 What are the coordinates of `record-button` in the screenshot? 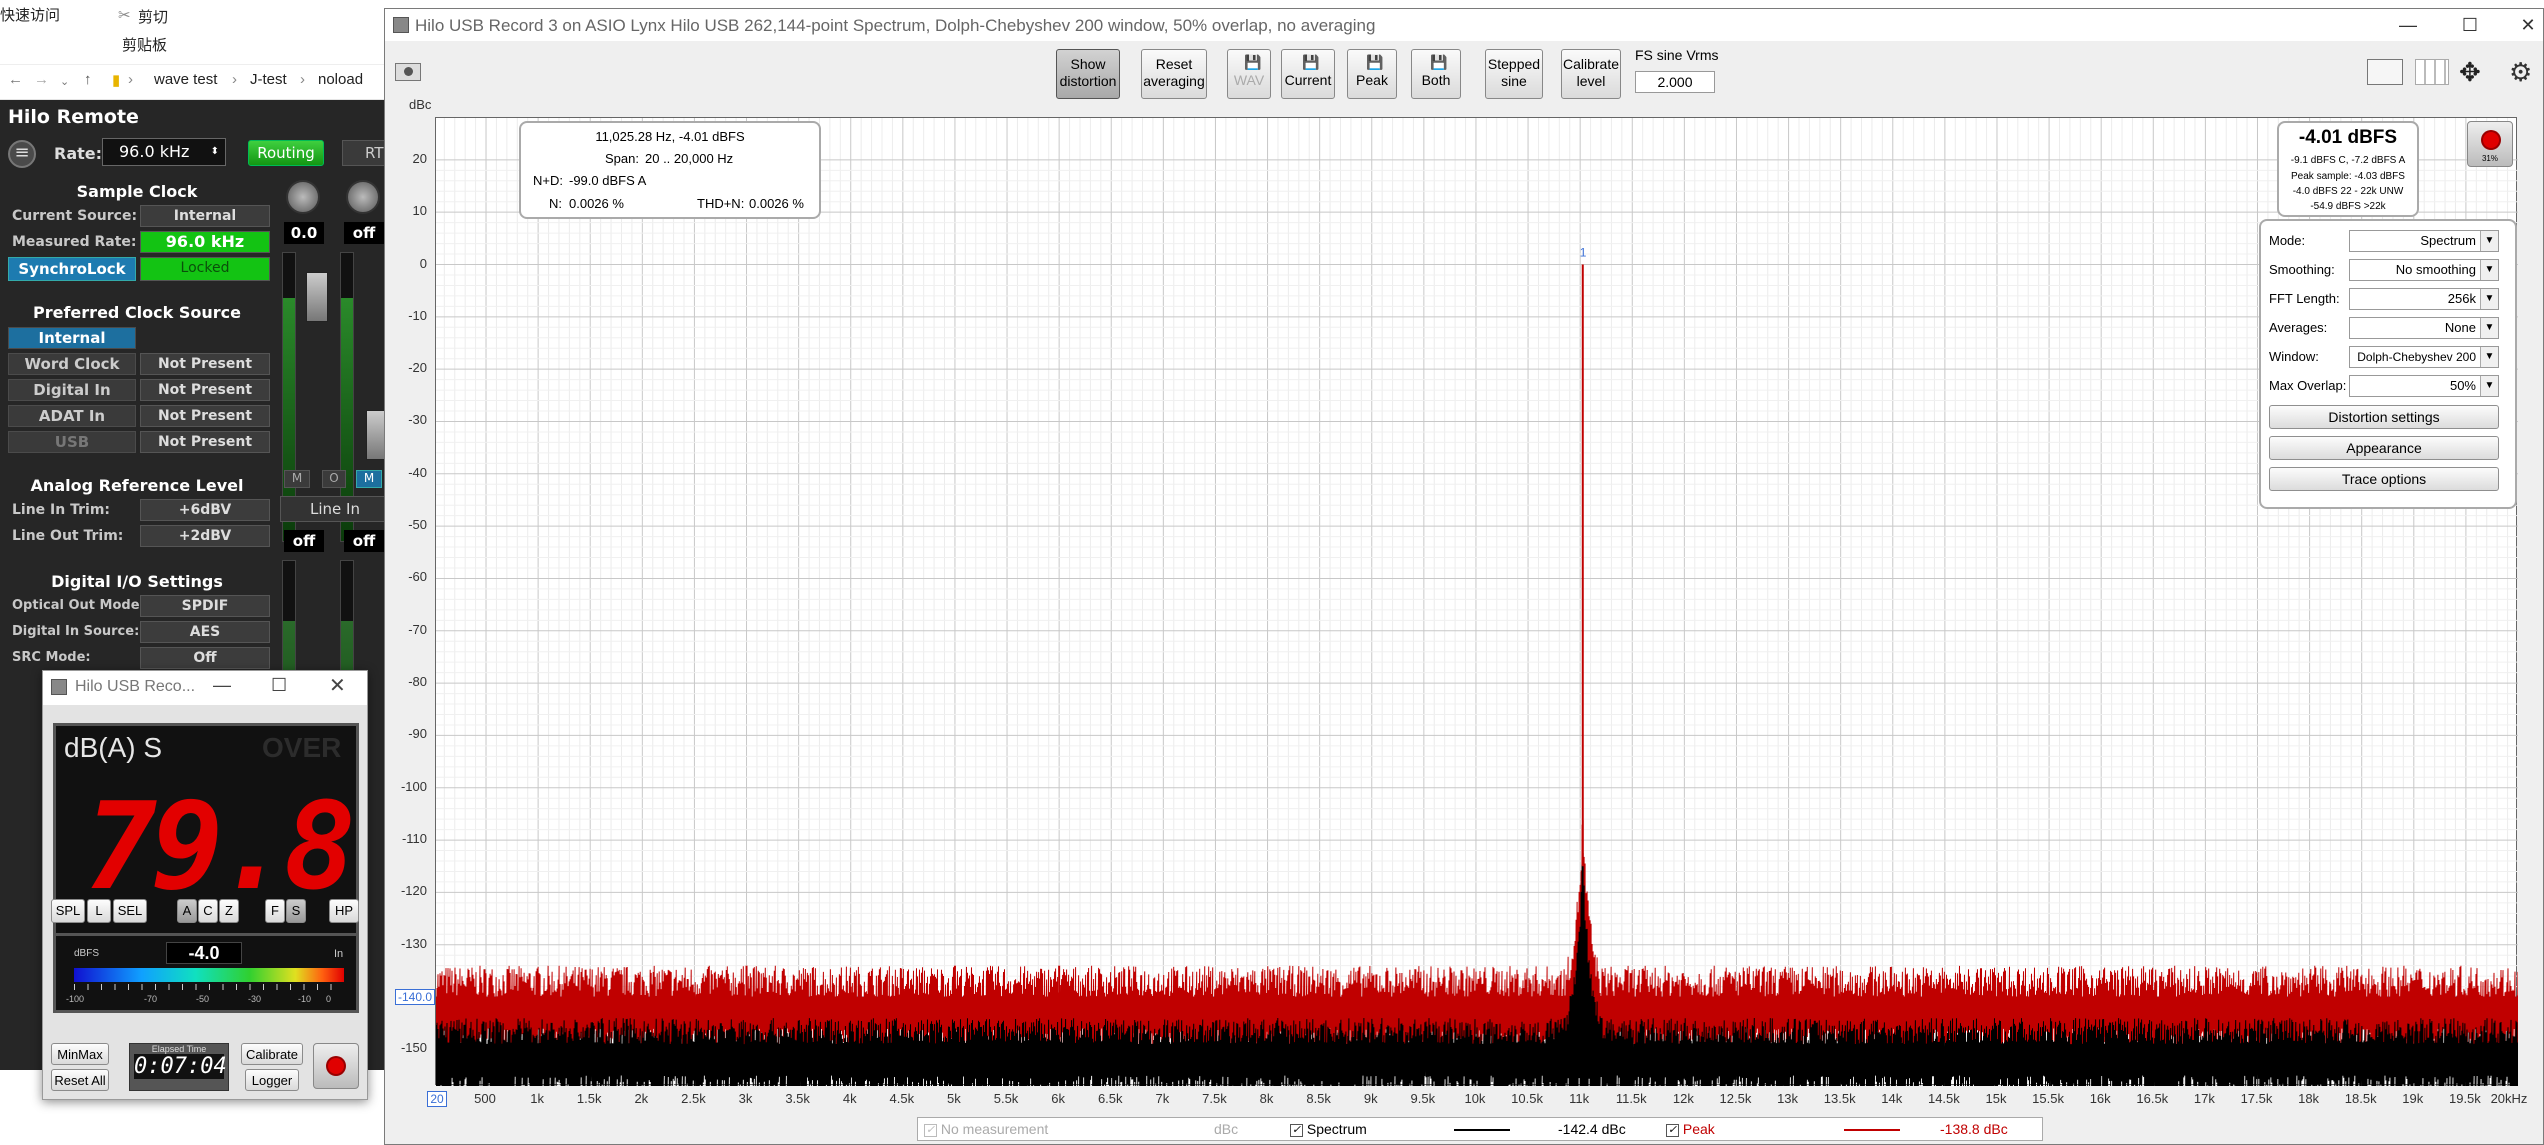 It's located at (336, 1066).